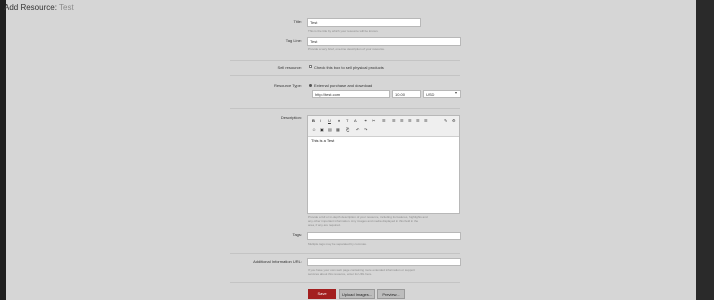 The height and width of the screenshot is (300, 714). What do you see at coordinates (320, 120) in the screenshot?
I see `italic-button: I` at bounding box center [320, 120].